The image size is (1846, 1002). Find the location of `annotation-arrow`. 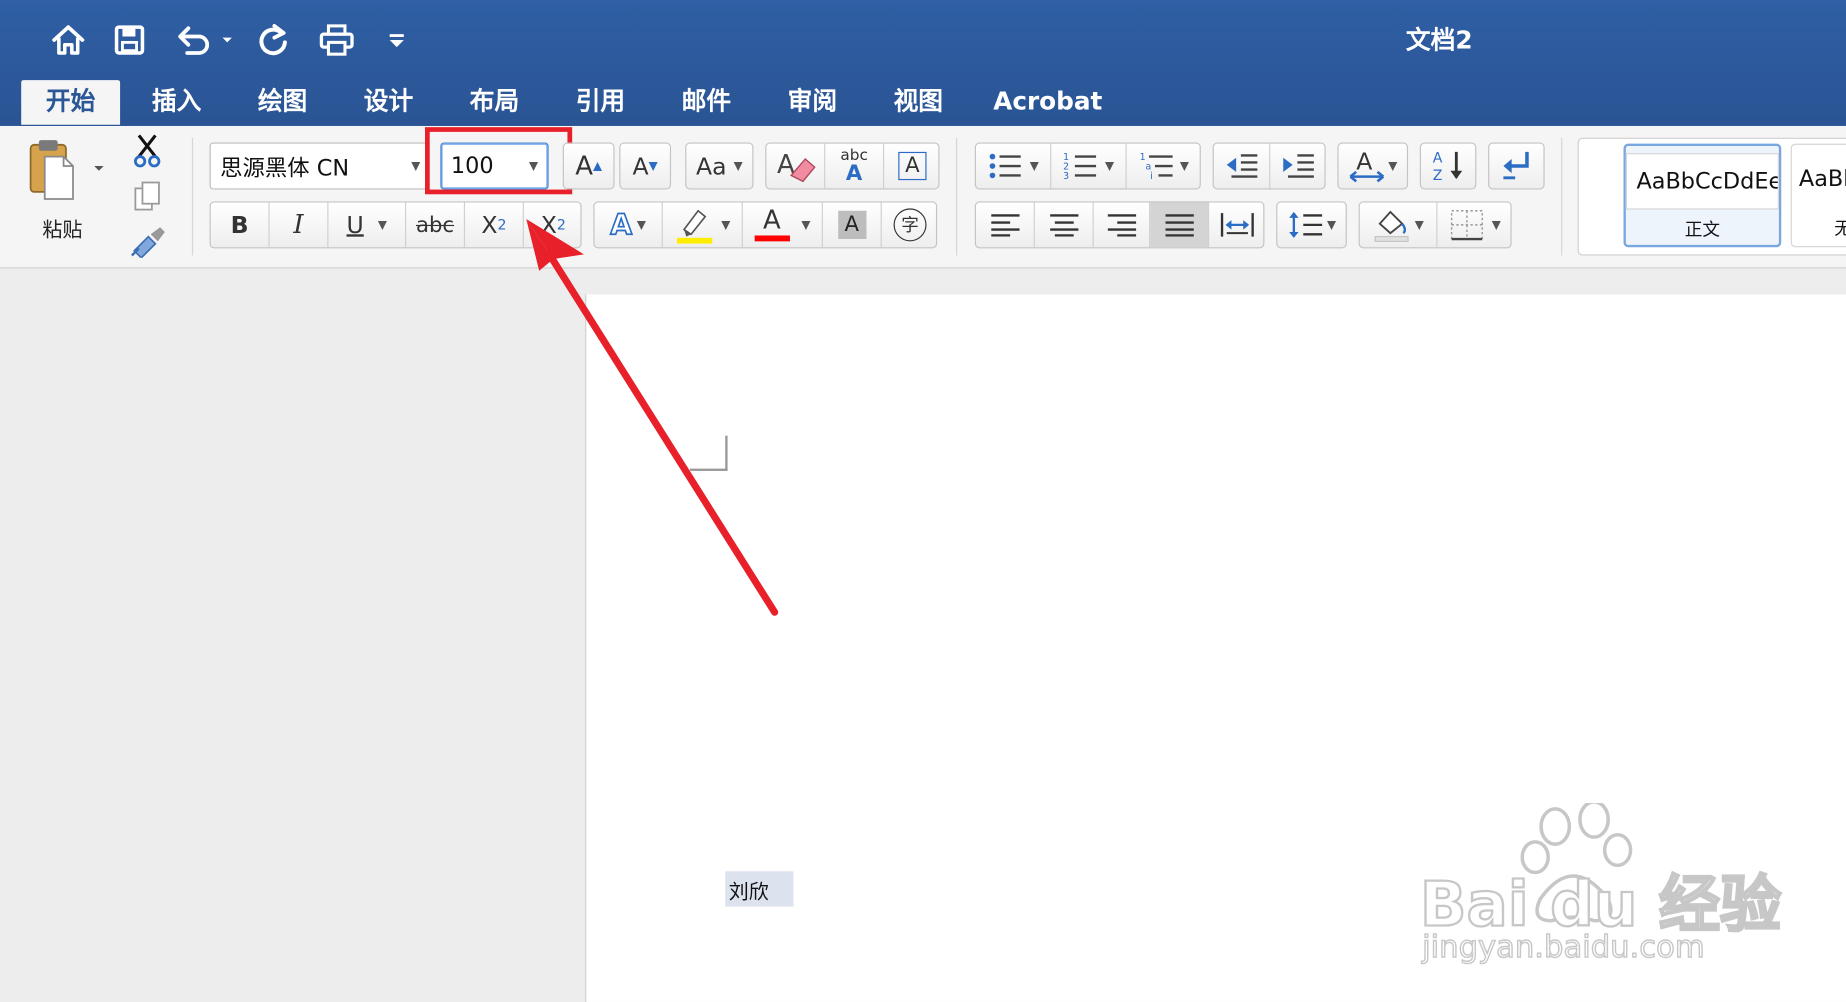

annotation-arrow is located at coordinates (652, 417).